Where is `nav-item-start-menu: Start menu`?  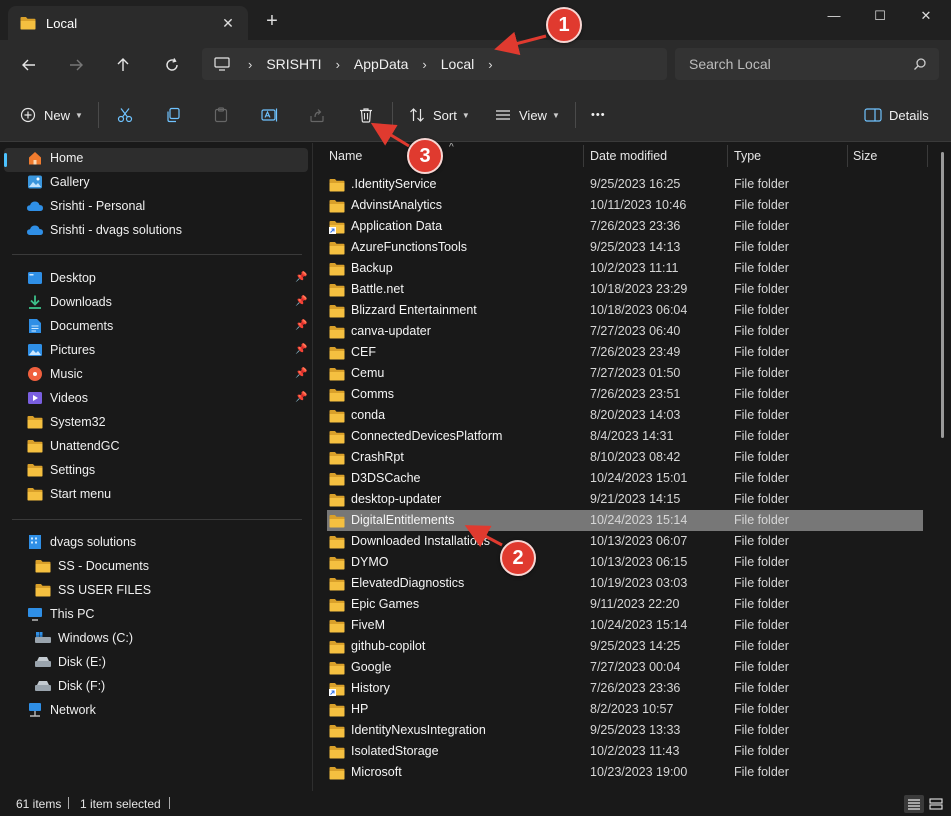
nav-item-start-menu: Start menu is located at coordinates (68, 494).